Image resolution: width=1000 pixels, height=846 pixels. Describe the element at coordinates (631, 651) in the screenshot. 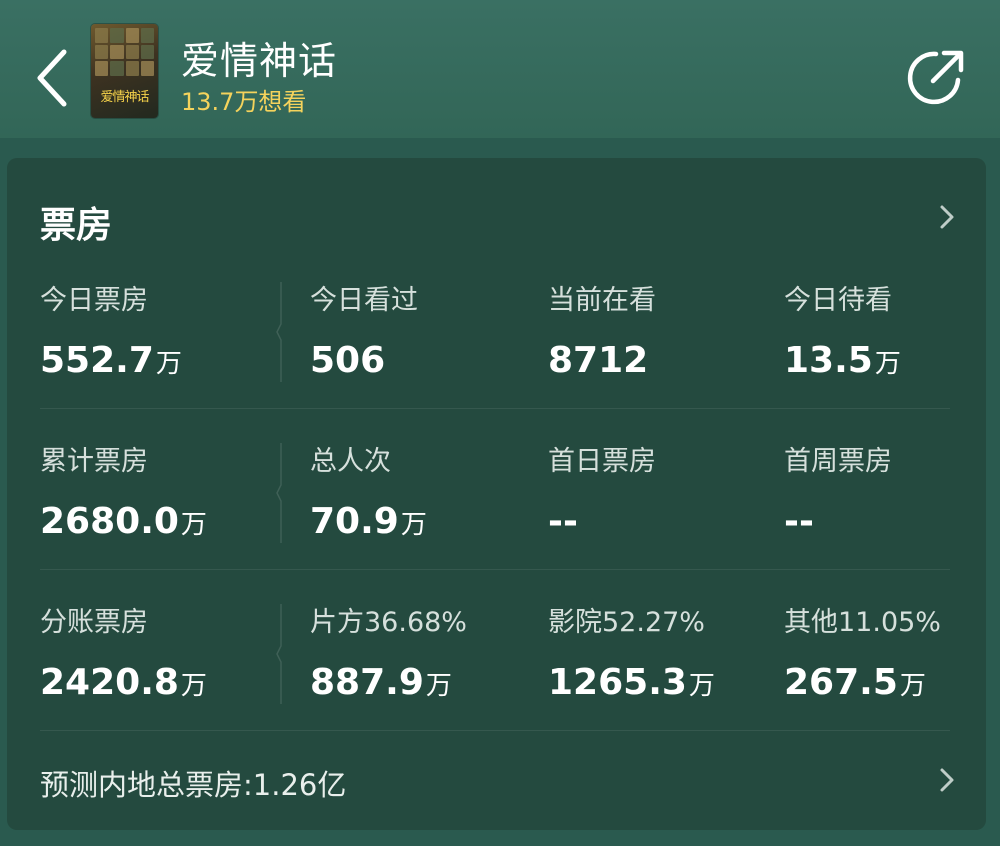

I see `stat-cinema-share: 影院52.27% 1265.3万` at that location.